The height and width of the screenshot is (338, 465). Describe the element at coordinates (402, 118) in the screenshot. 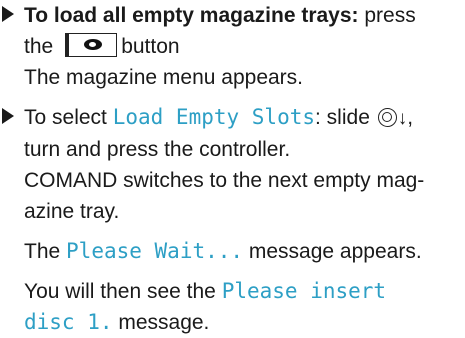

I see `down-arrow-icon: ↓` at that location.